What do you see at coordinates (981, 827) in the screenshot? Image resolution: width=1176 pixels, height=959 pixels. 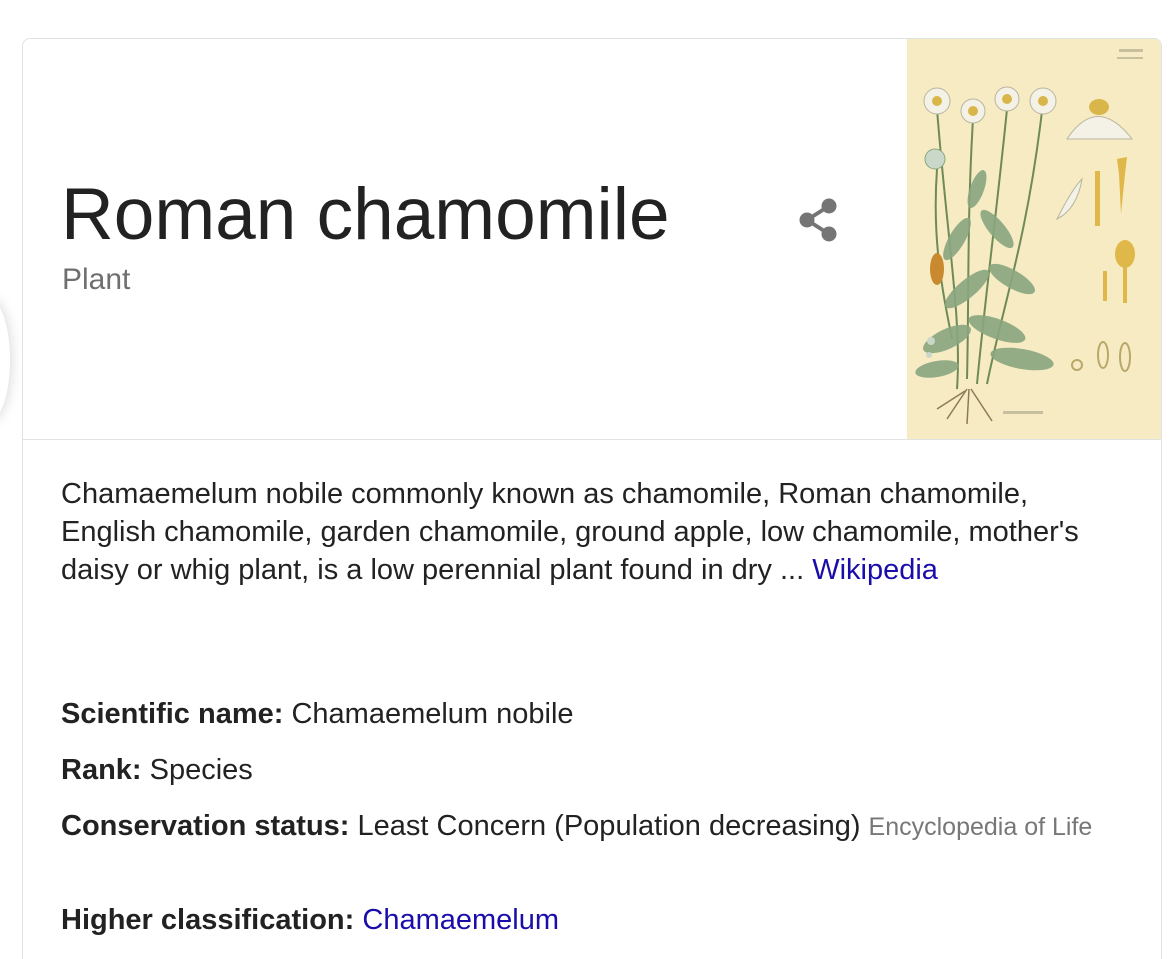 I see `encyclopedia-of-life-link: Encyclopedia of Life` at bounding box center [981, 827].